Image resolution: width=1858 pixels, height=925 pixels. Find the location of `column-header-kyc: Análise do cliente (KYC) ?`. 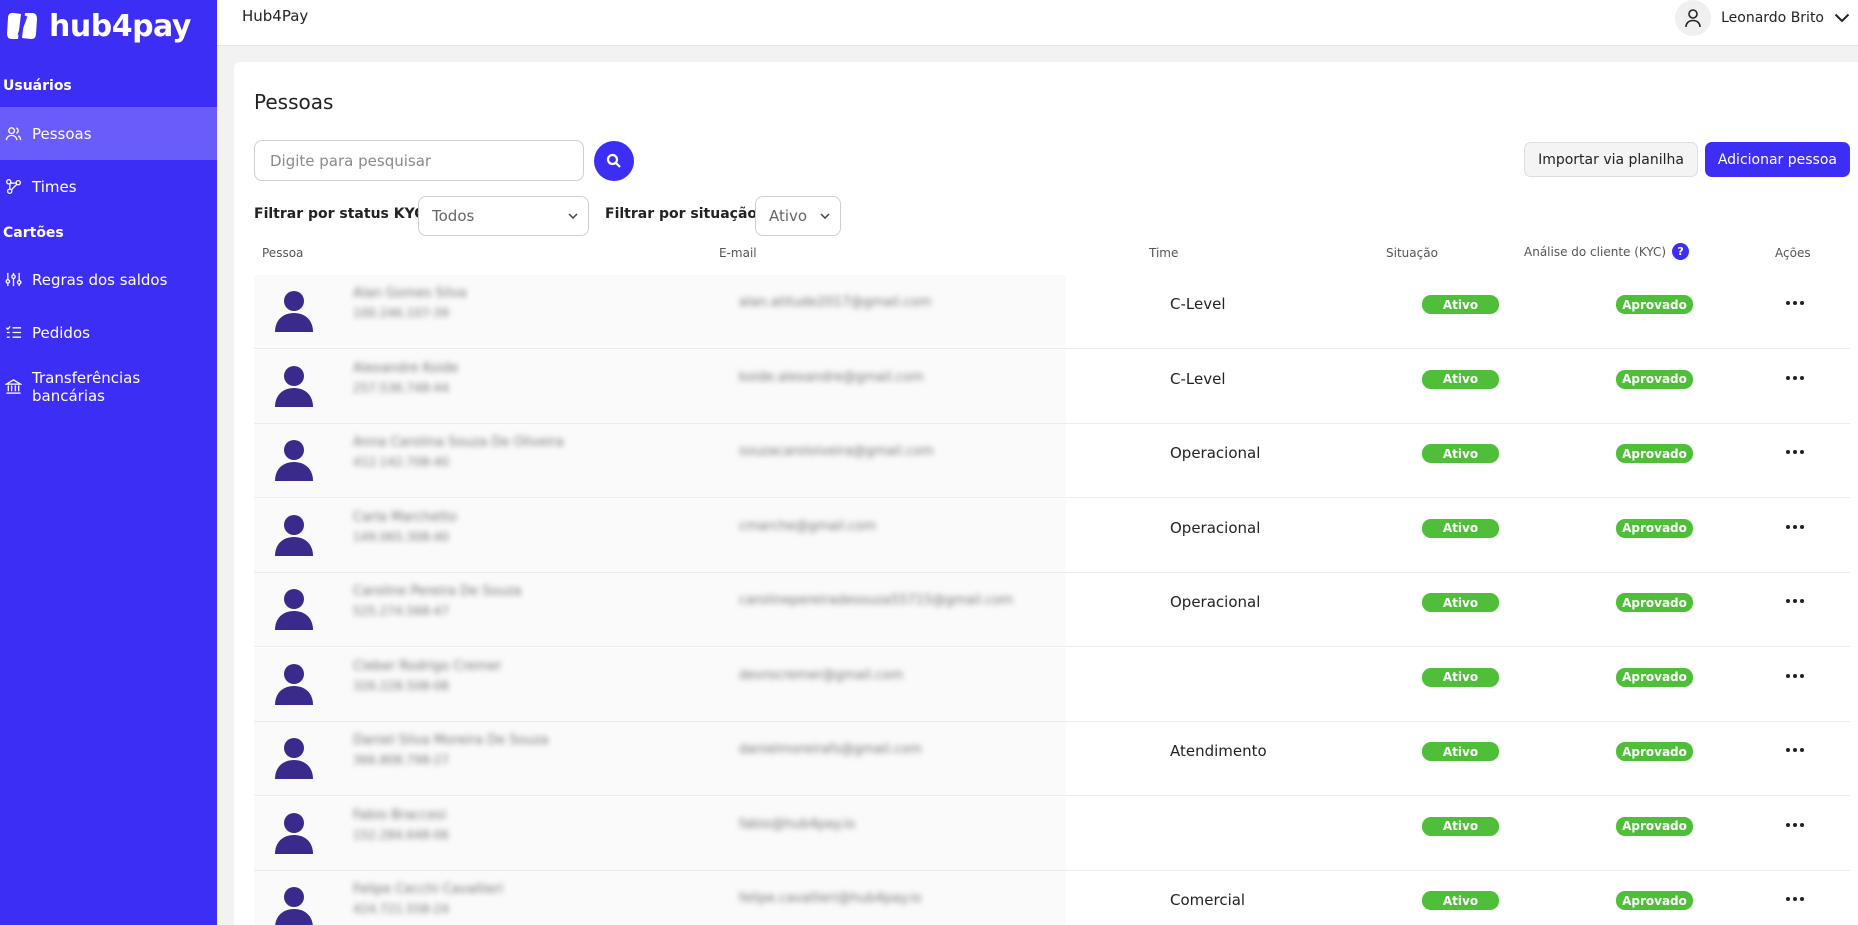

column-header-kyc: Análise do cliente (KYC) ? is located at coordinates (1607, 251).